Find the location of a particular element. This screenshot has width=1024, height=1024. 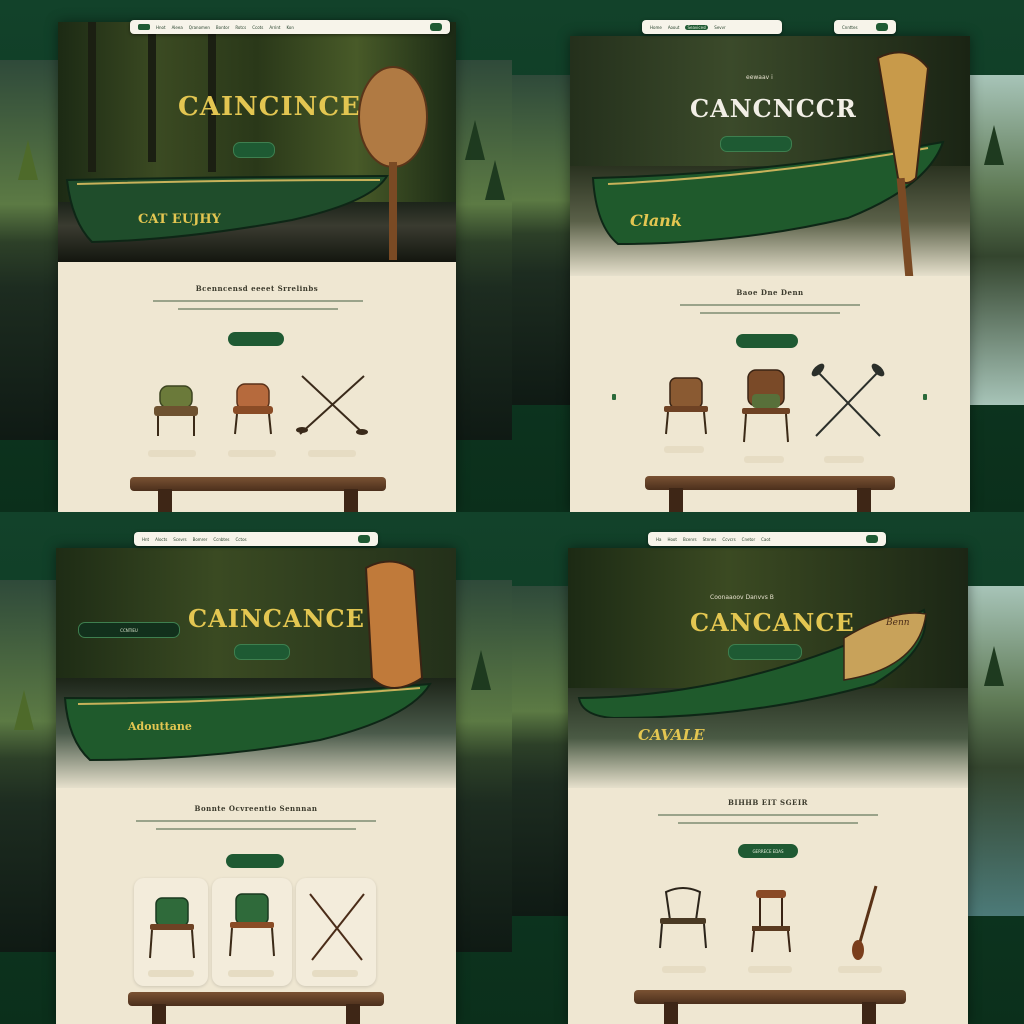

hero-section: Coonaaoov Danvvs B CANCANCE Benn CAVALE is located at coordinates (768, 668).